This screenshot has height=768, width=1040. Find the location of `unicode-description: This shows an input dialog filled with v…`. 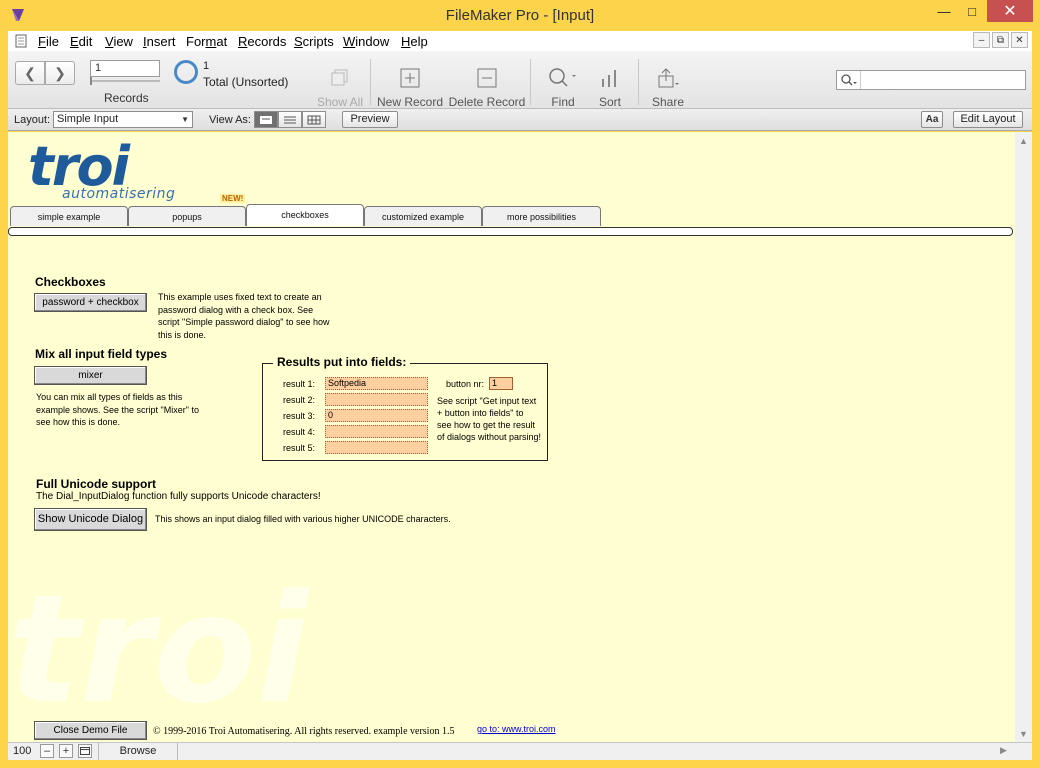

unicode-description: This shows an input dialog filled with v… is located at coordinates (303, 519).